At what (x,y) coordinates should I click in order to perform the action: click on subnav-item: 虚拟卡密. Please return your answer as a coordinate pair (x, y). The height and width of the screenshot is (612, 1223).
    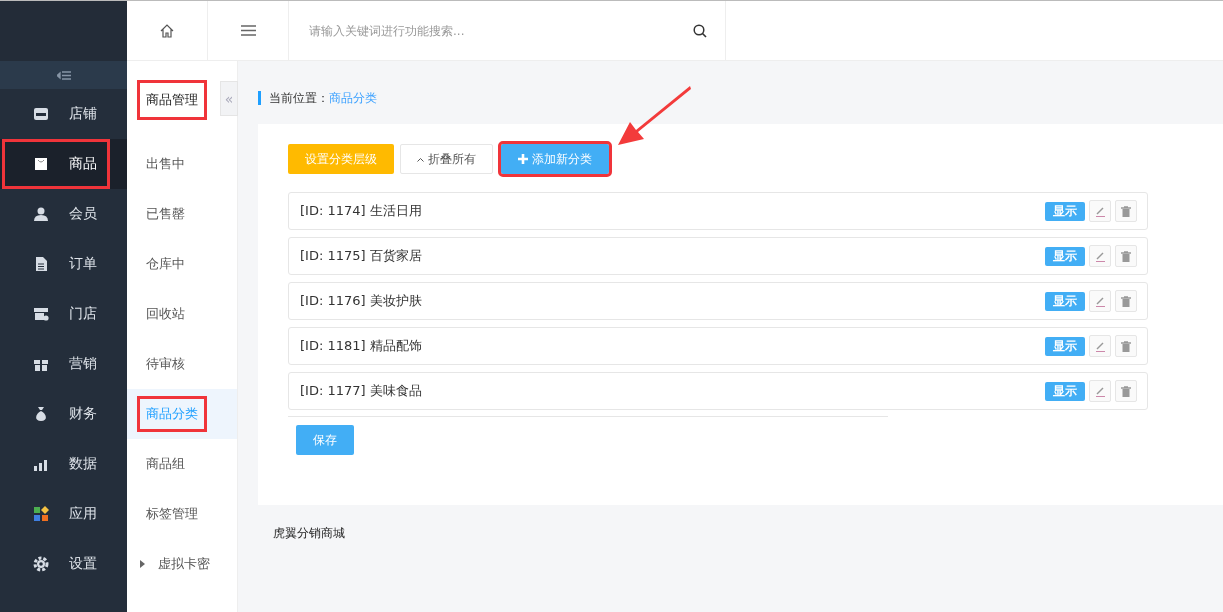
    Looking at the image, I should click on (182, 564).